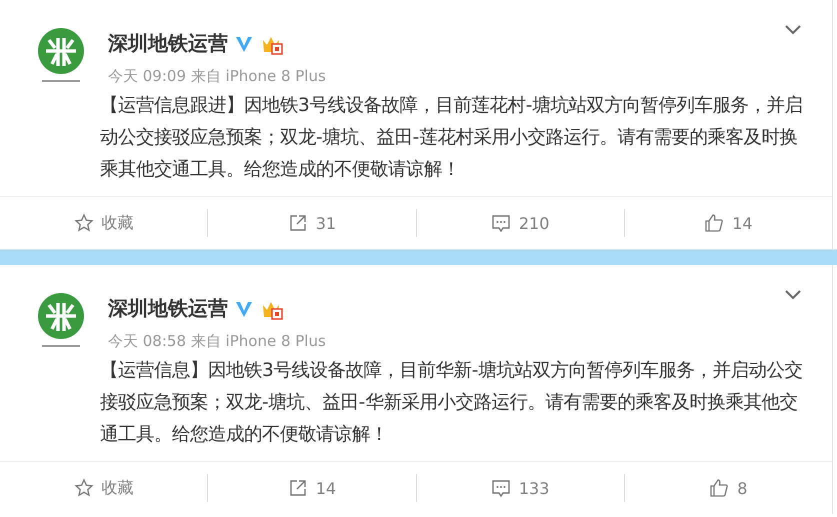 The width and height of the screenshot is (837, 517). Describe the element at coordinates (451, 403) in the screenshot. I see `post-text: 【运营信息】因地铁3号线设备故障，目前华新-塘坑站双方向暂停列车服务，并启动公交接驳应急预案；双龙-塘坑、益田-华新采用小交路运行。请有需要的乘客及时换乘其他交通工具。给您造成的不便敬请谅解！` at that location.